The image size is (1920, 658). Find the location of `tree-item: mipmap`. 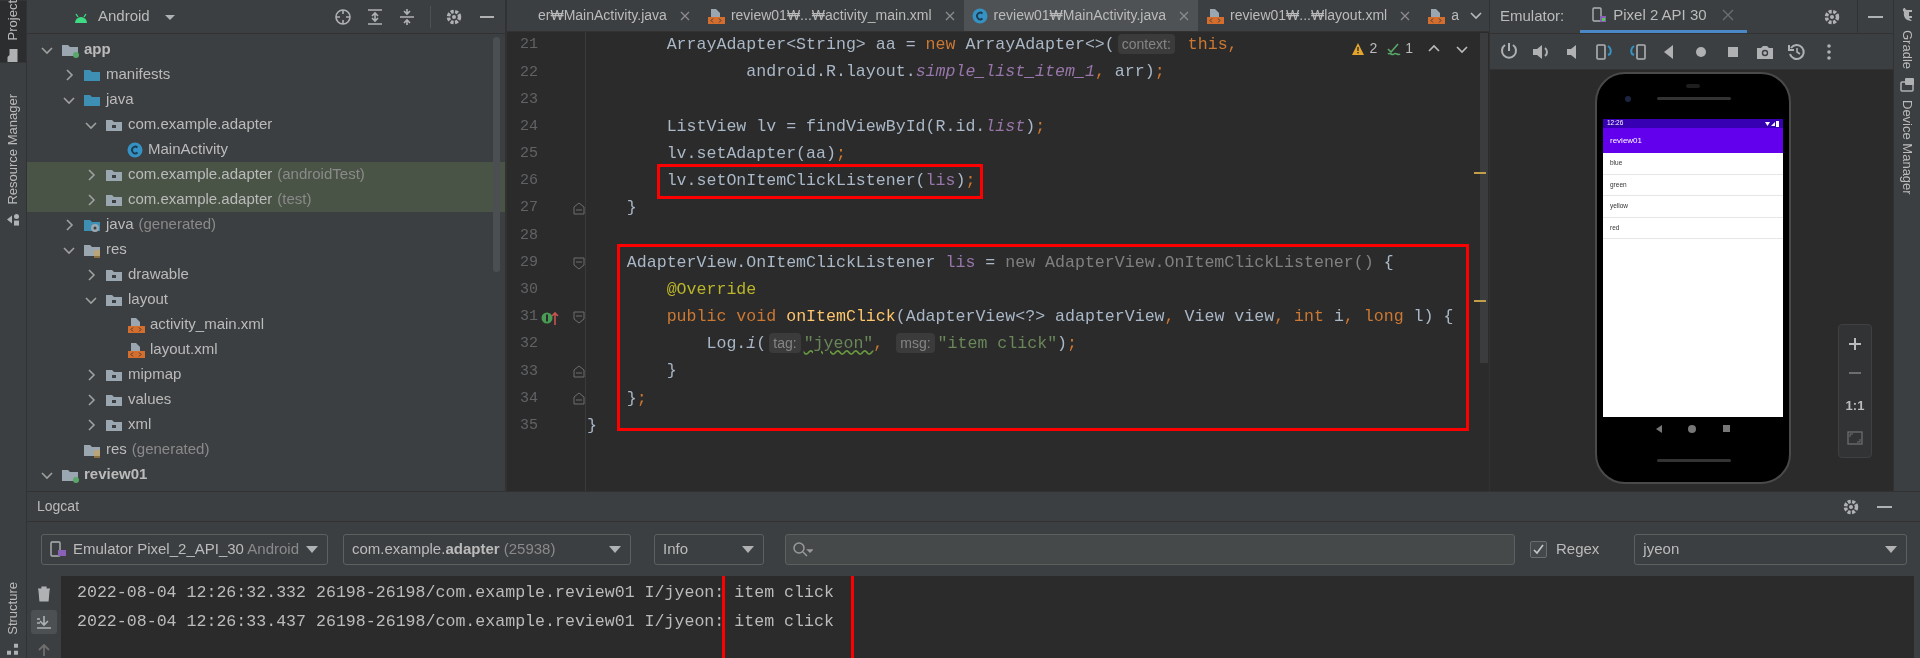

tree-item: mipmap is located at coordinates (266, 374).